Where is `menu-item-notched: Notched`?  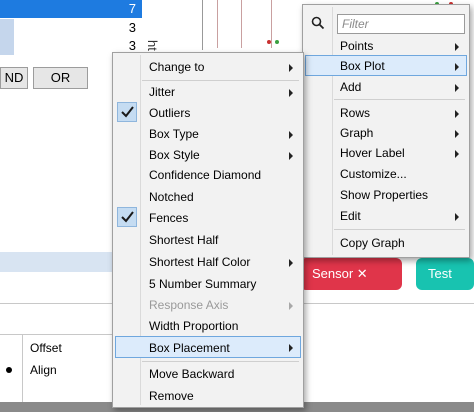
menu-item-notched: Notched is located at coordinates (208, 196).